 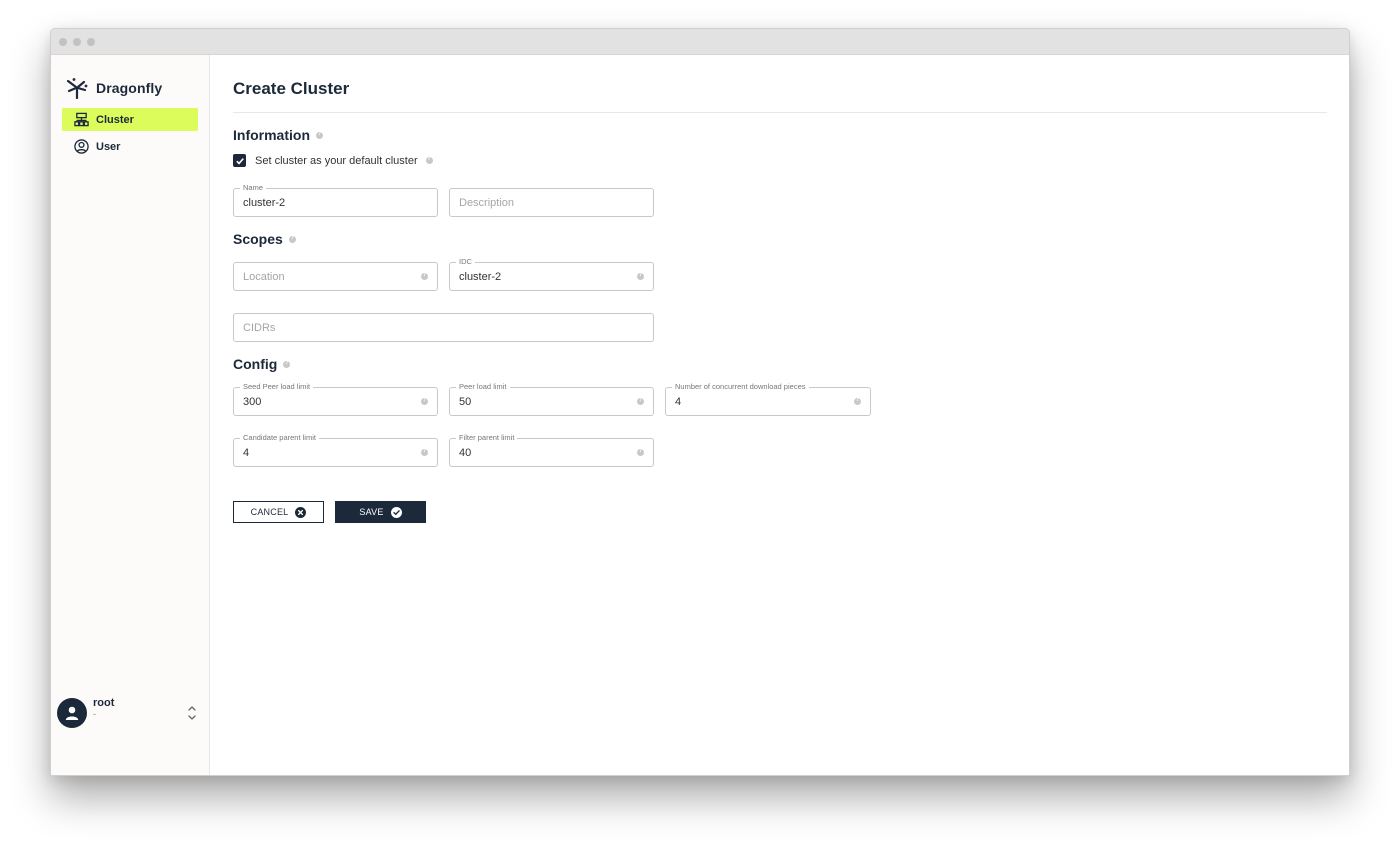 I want to click on seed-peer-load-limit-label: Seed Peer load limit, so click(x=277, y=387).